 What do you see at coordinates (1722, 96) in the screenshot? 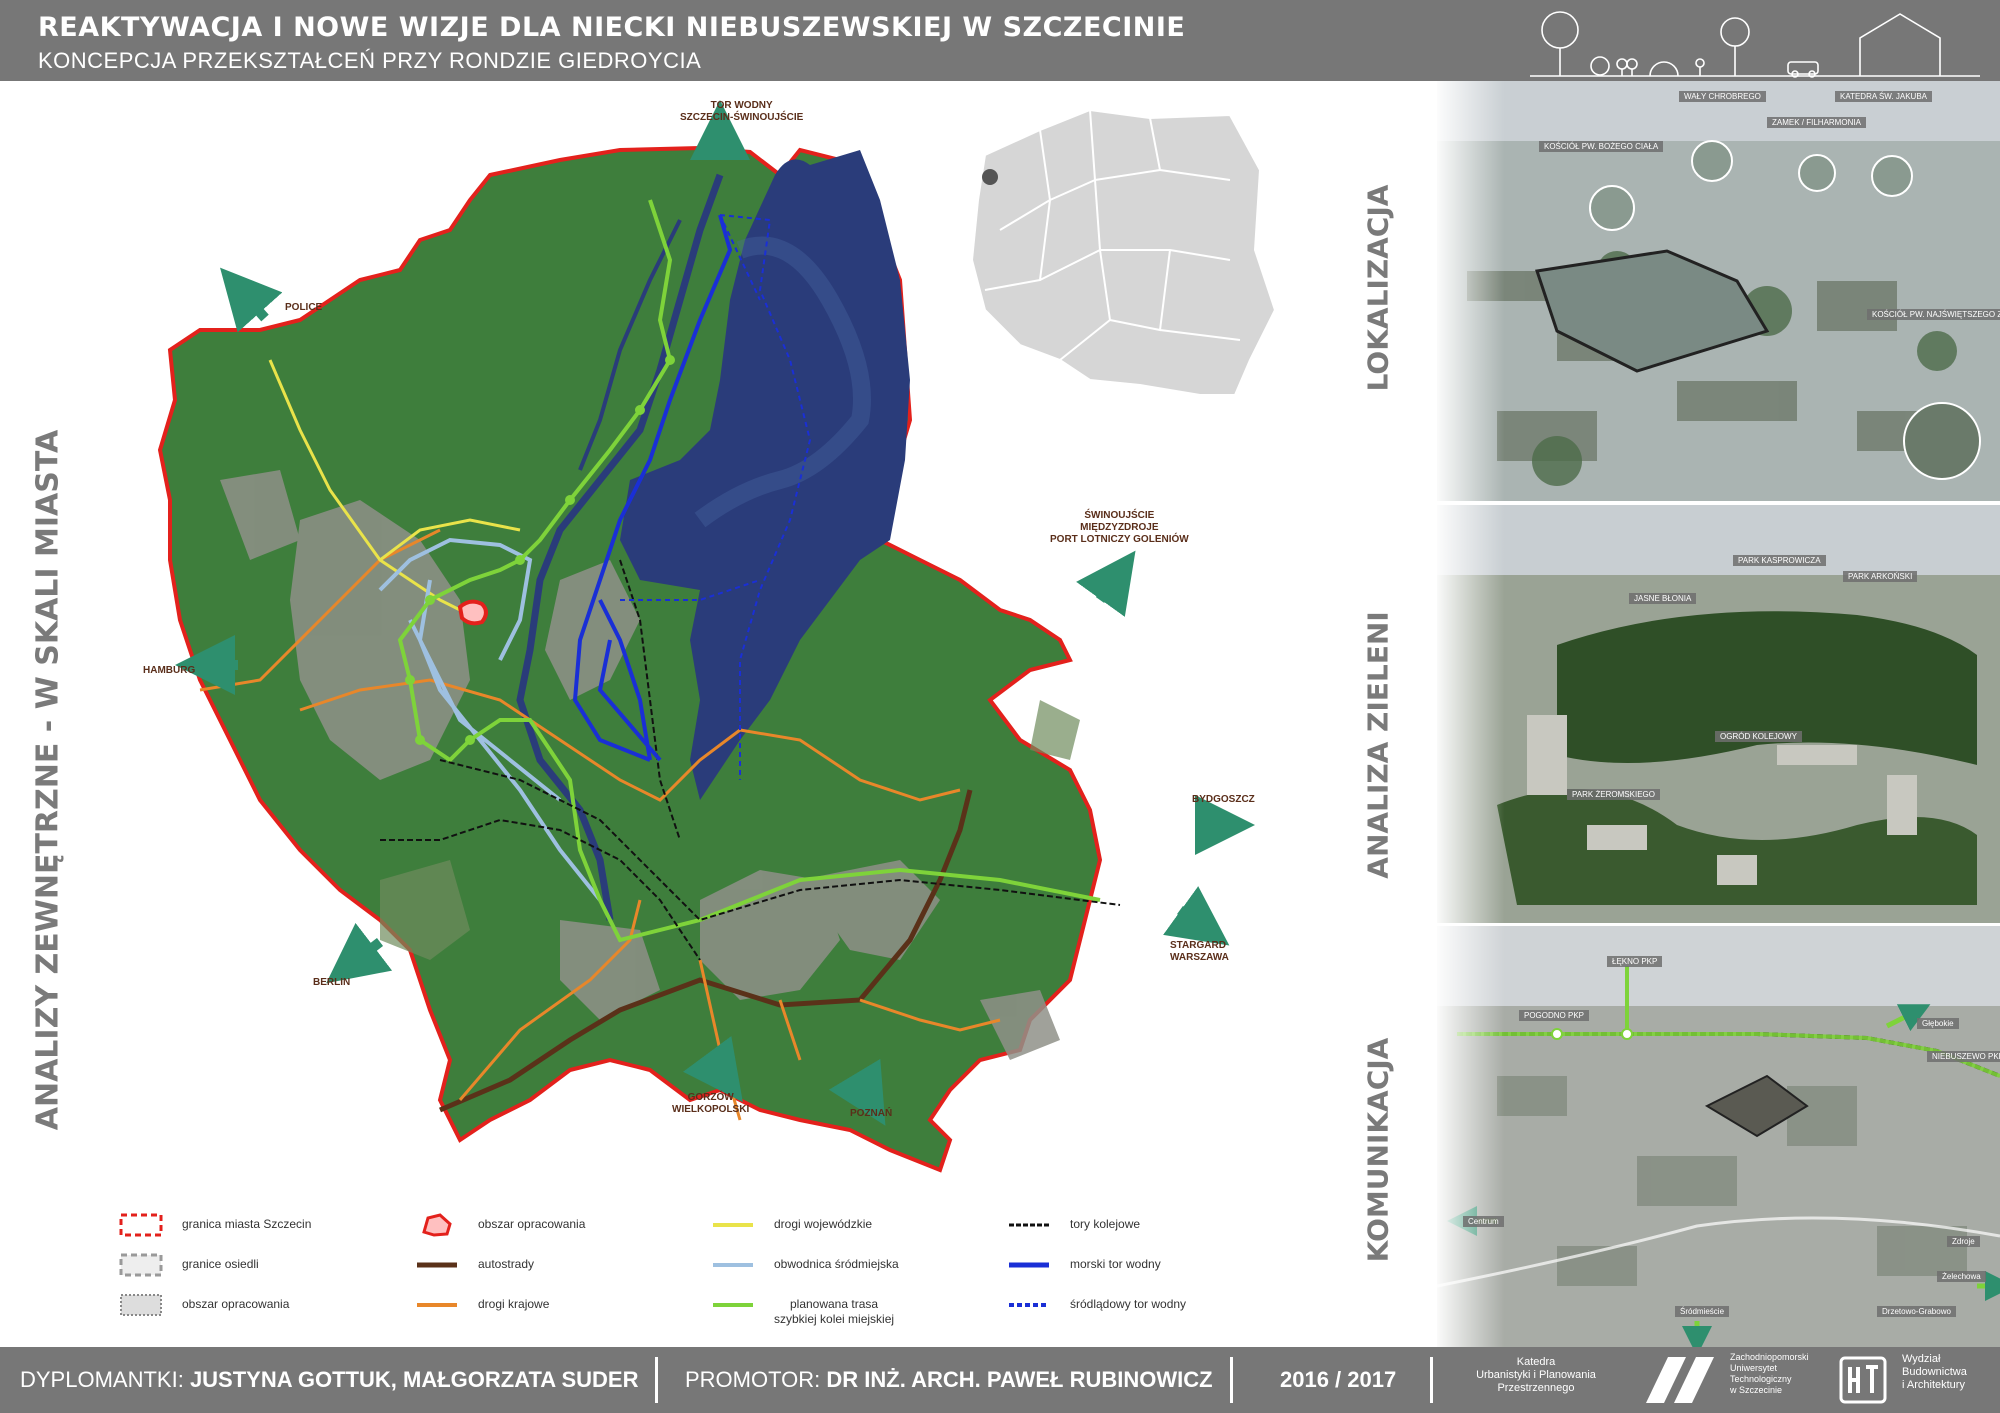
I see `photo-tag: WAŁY CHROBREGO` at bounding box center [1722, 96].